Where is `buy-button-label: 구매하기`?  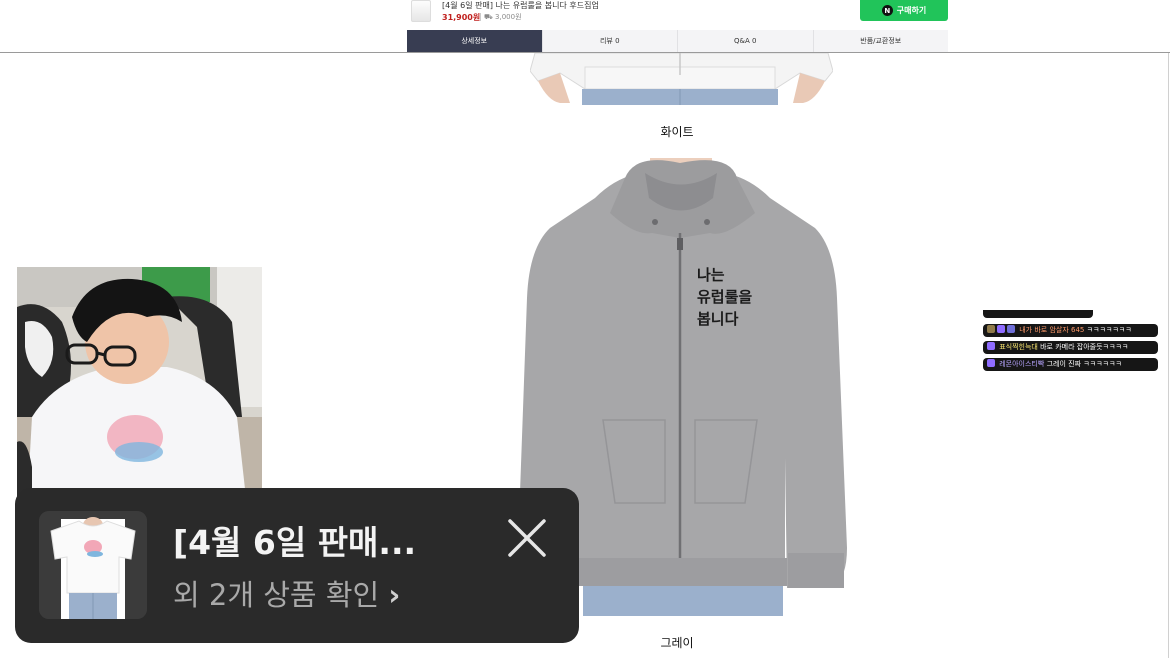
buy-button-label: 구매하기 is located at coordinates (911, 10).